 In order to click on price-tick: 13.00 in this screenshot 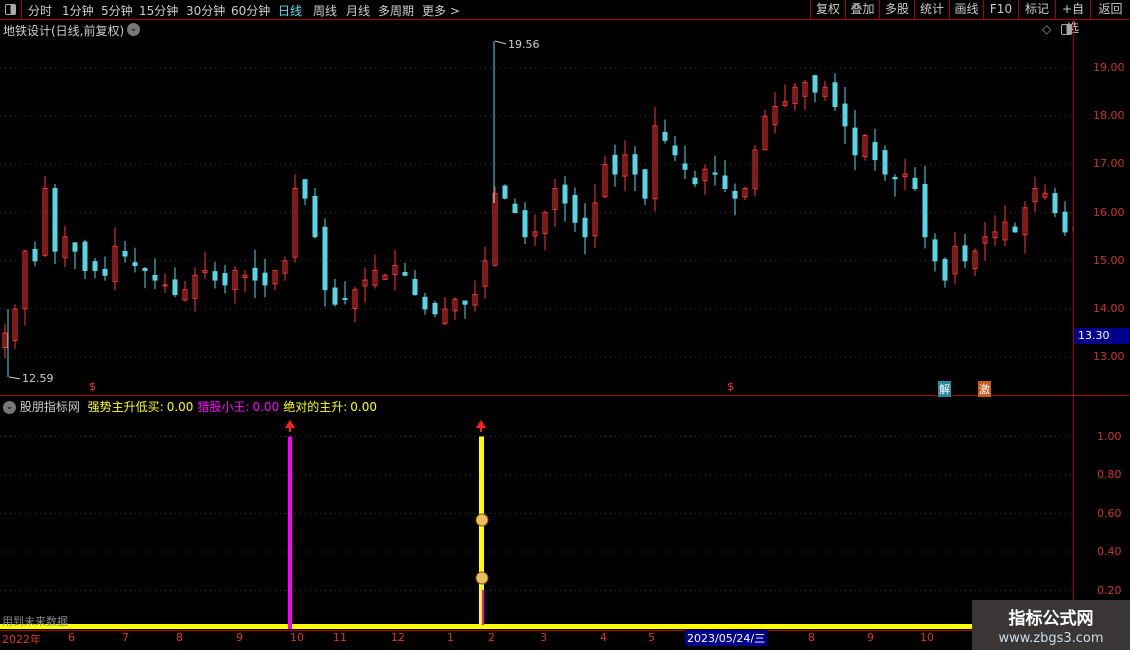, I will do `click(1109, 357)`.